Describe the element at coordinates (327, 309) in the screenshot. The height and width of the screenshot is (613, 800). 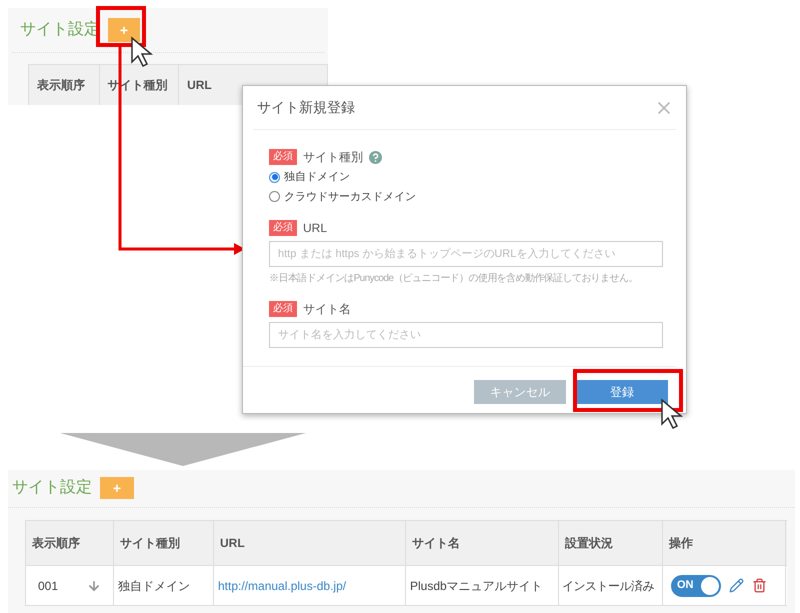
I see `field-label: サイト名` at that location.